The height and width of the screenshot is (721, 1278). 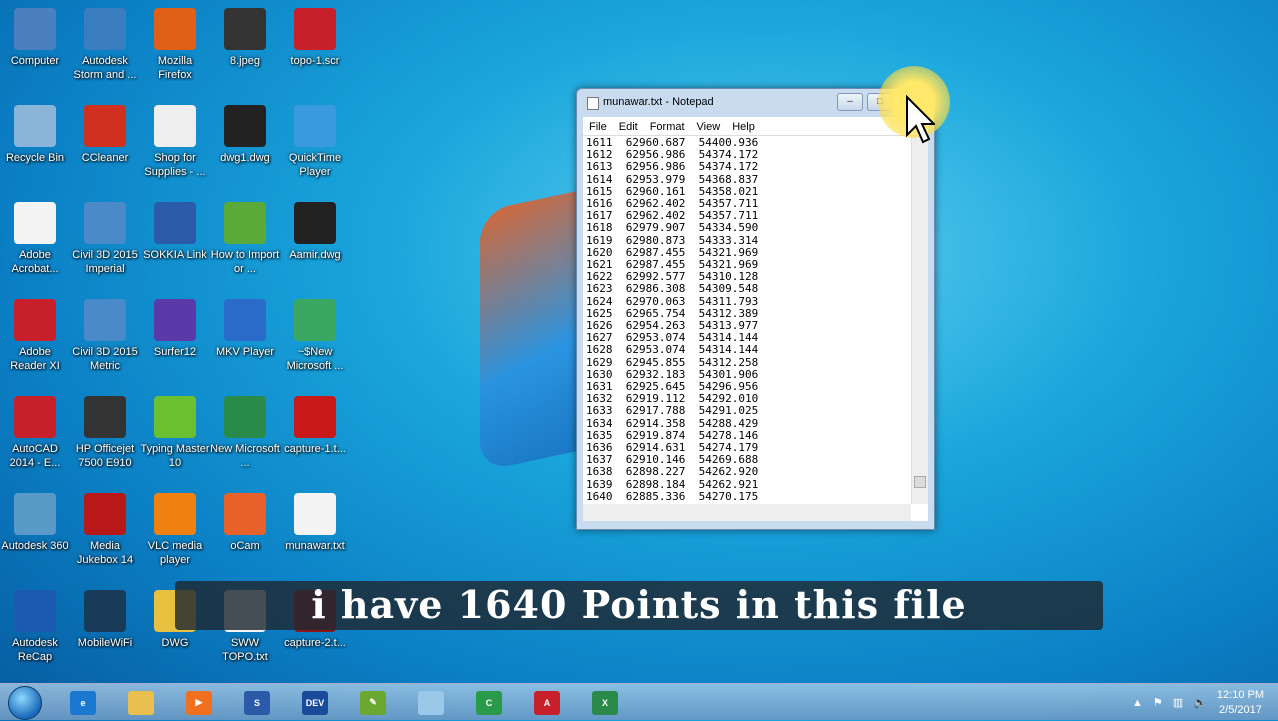 What do you see at coordinates (35, 336) in the screenshot?
I see `desktop-icon: Adobe Reader XI` at bounding box center [35, 336].